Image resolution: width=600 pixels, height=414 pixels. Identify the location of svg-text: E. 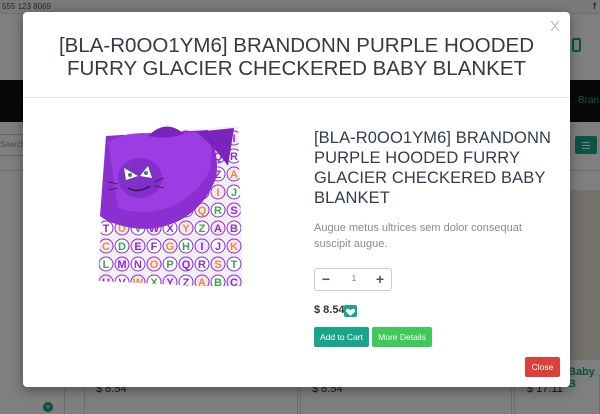
(137, 247).